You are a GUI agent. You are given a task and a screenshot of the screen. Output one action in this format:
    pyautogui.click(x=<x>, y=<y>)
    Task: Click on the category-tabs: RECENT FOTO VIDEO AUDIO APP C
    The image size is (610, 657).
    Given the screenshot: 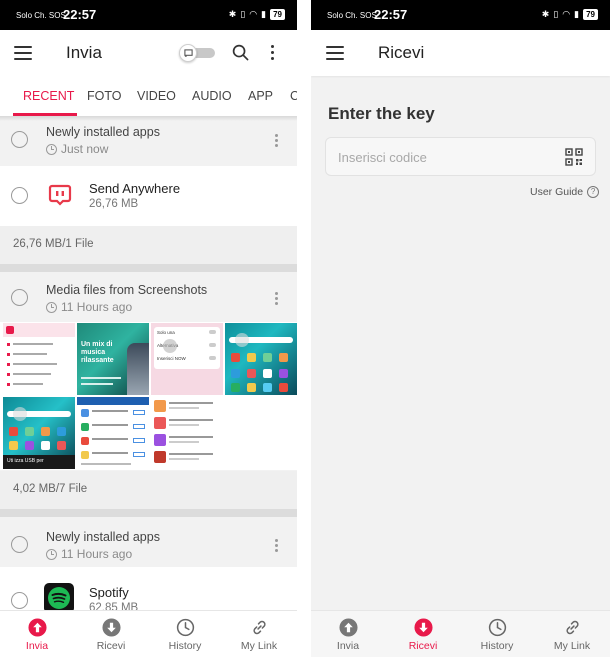 What is the action you would take?
    pyautogui.click(x=148, y=96)
    